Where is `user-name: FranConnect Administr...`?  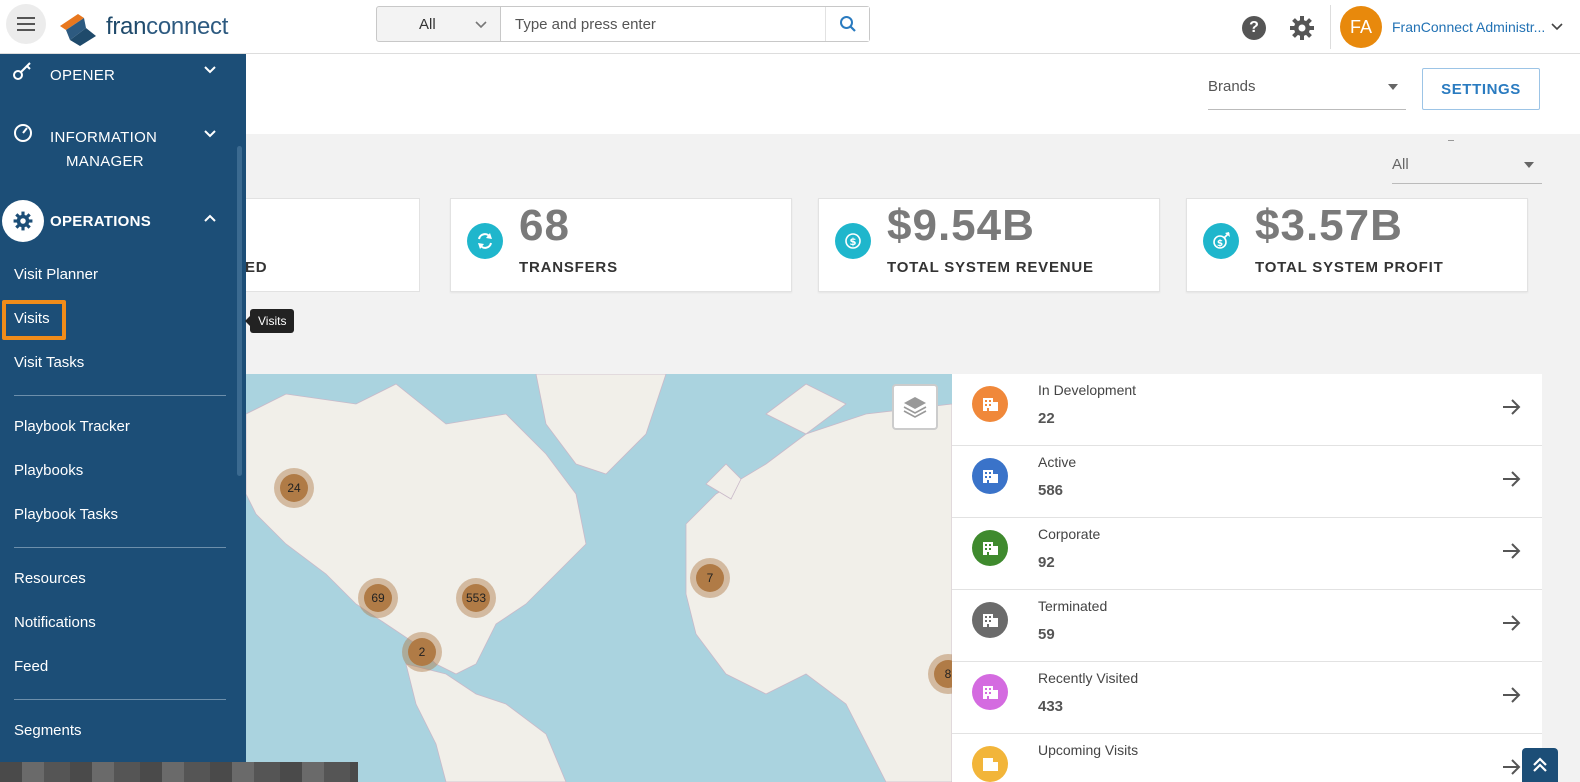
user-name: FranConnect Administr... is located at coordinates (1468, 27).